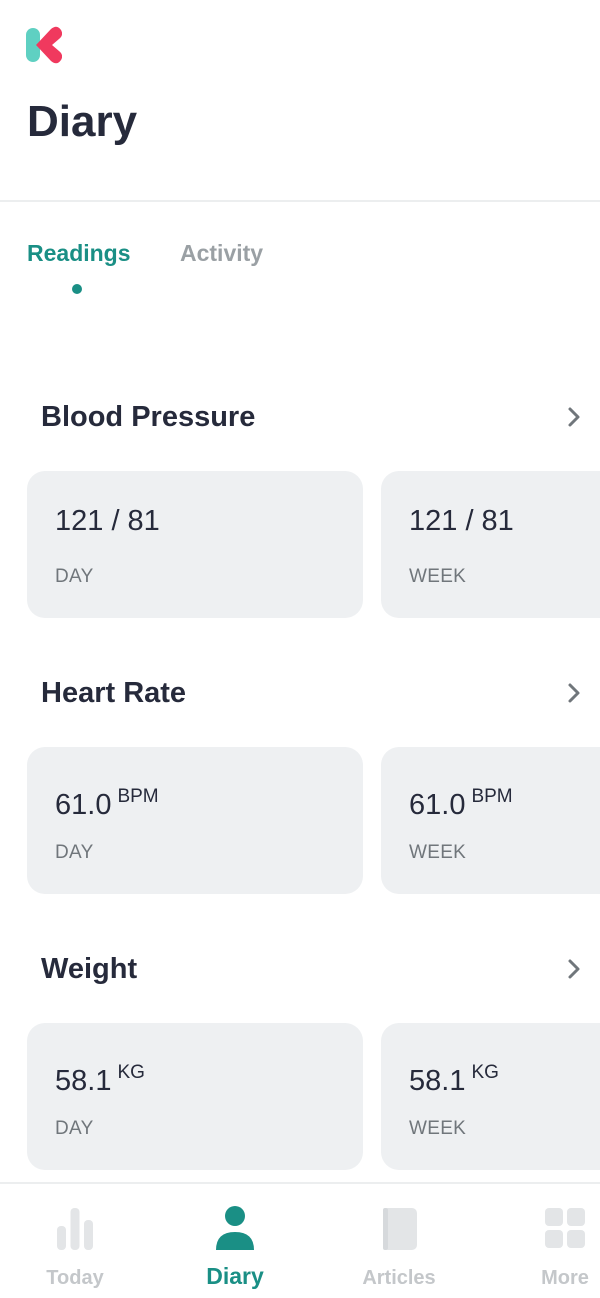 The width and height of the screenshot is (600, 1298). Describe the element at coordinates (79, 253) in the screenshot. I see `tab-readings: Readings` at that location.